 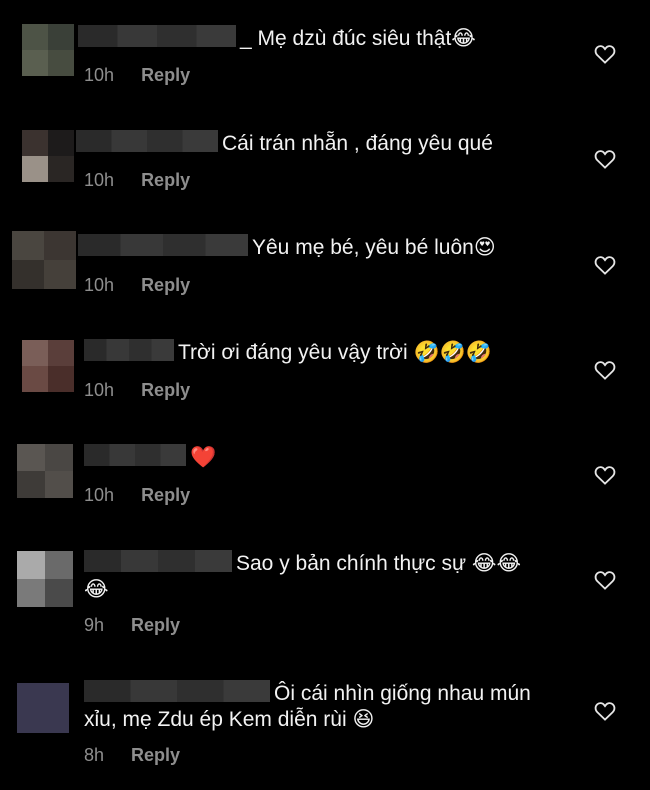 What do you see at coordinates (94, 755) in the screenshot?
I see `comment-time: 8h` at bounding box center [94, 755].